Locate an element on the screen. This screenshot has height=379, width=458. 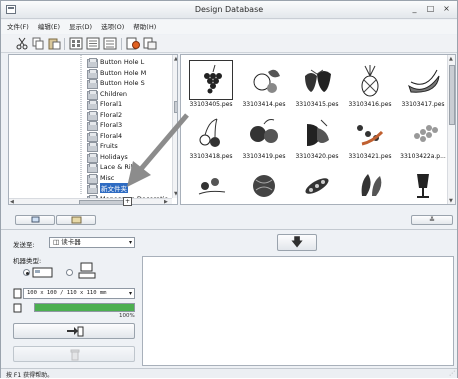
write-to-card-button: 🡇 is located at coordinates (297, 242).